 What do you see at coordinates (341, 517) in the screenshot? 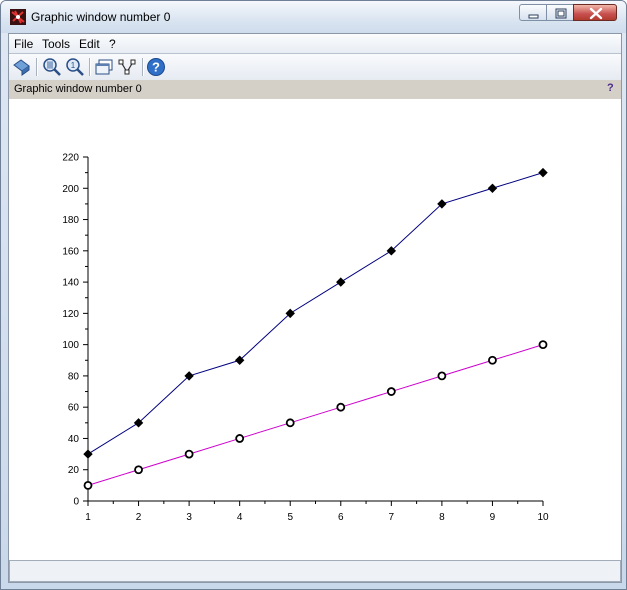
I see `x-tick-label: 6` at bounding box center [341, 517].